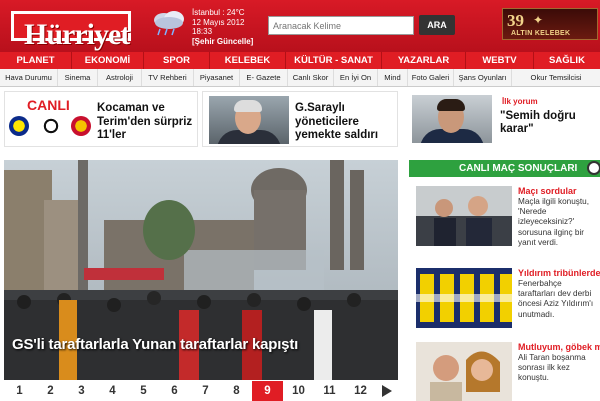  What do you see at coordinates (515, 20) in the screenshot?
I see `promo-number: 39` at bounding box center [515, 20].